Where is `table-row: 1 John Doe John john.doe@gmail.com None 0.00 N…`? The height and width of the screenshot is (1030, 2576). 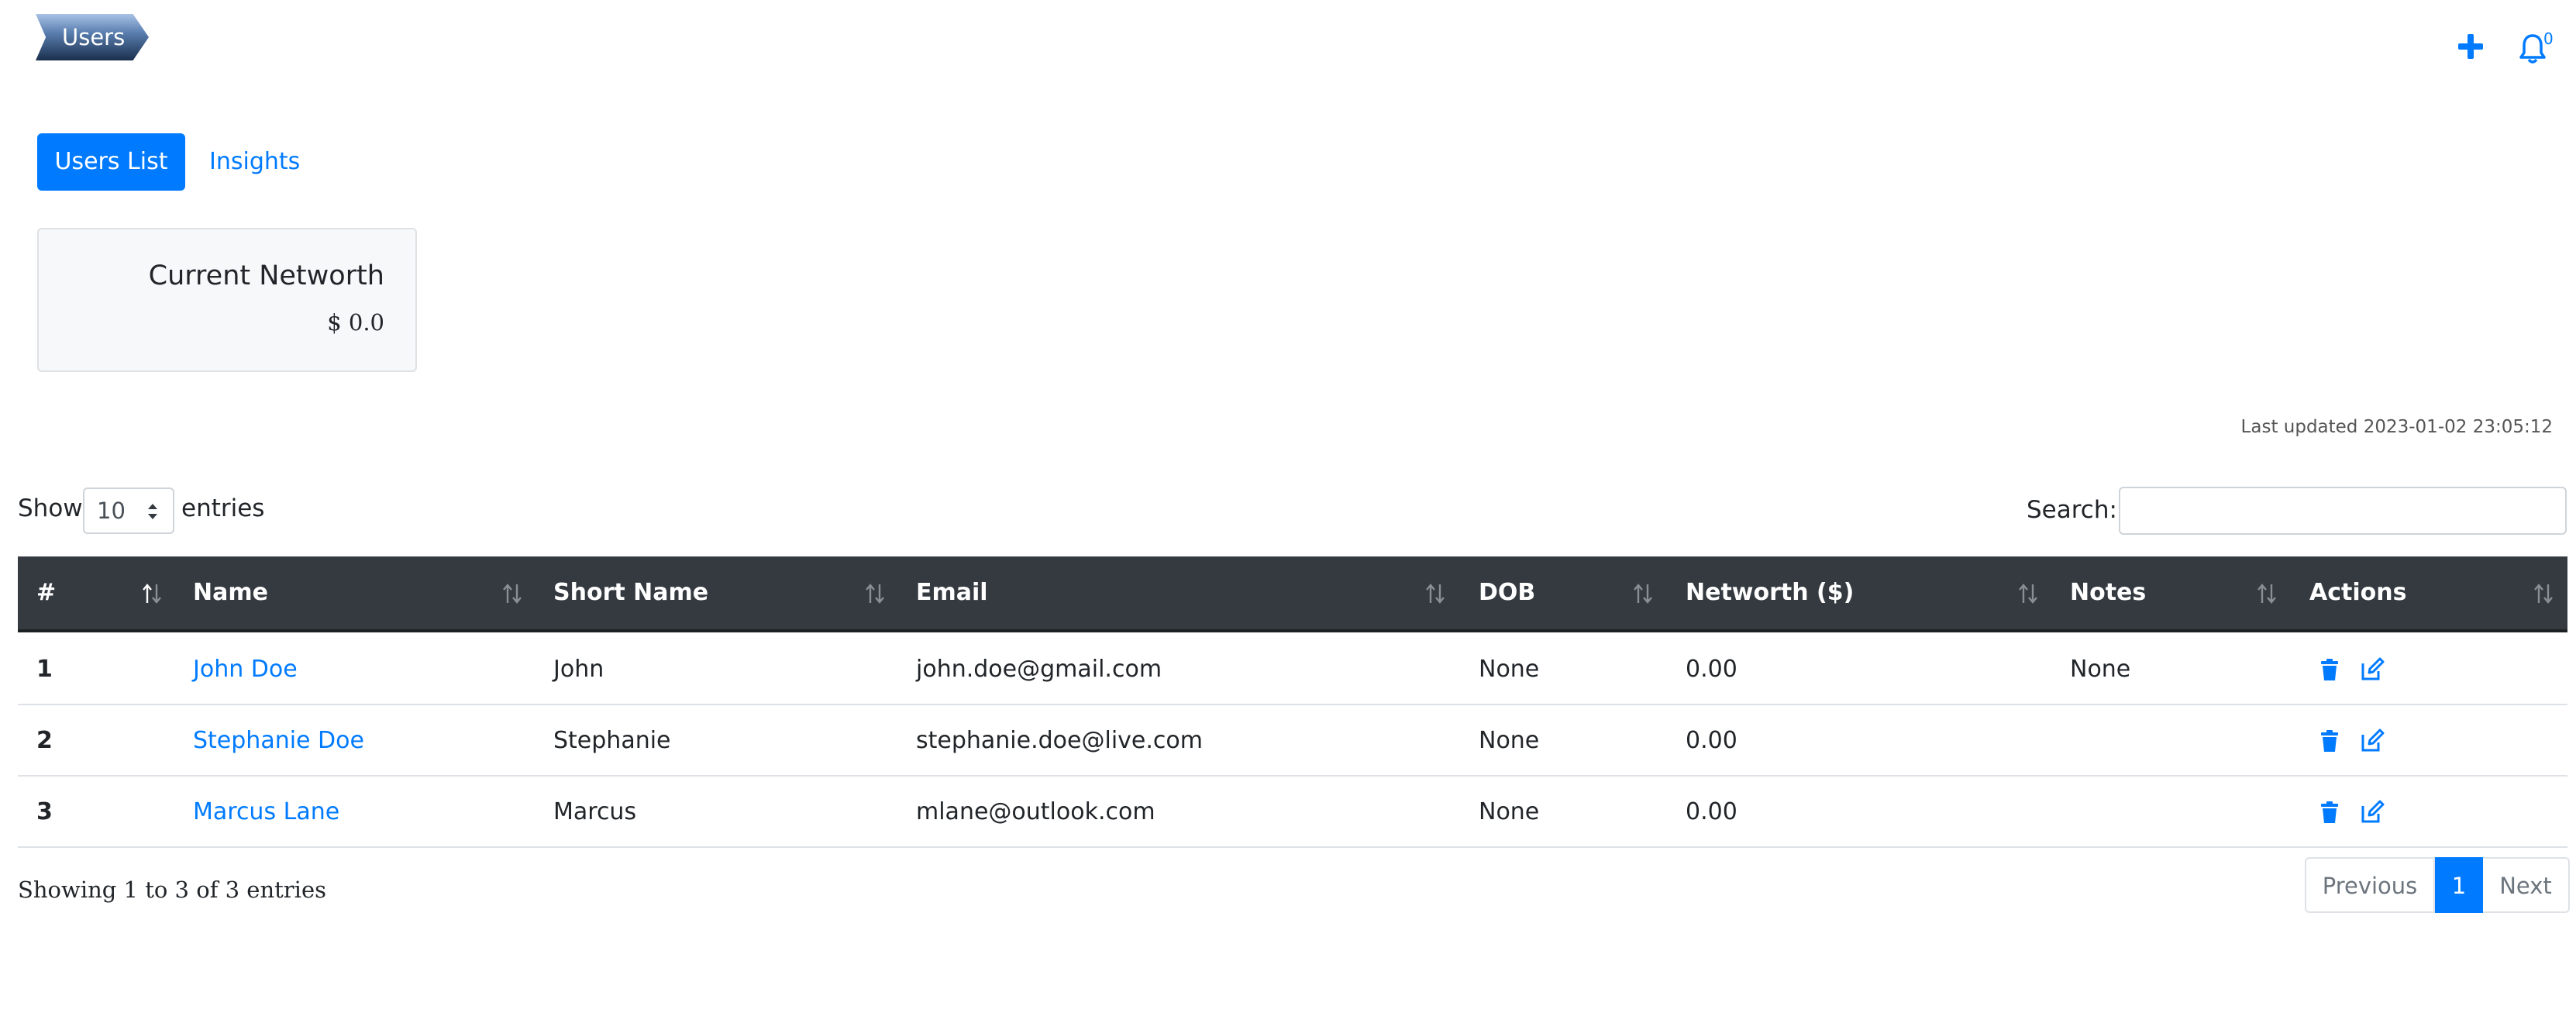 table-row: 1 John Doe John john.doe@gmail.com None 0.00 N… is located at coordinates (1292, 669).